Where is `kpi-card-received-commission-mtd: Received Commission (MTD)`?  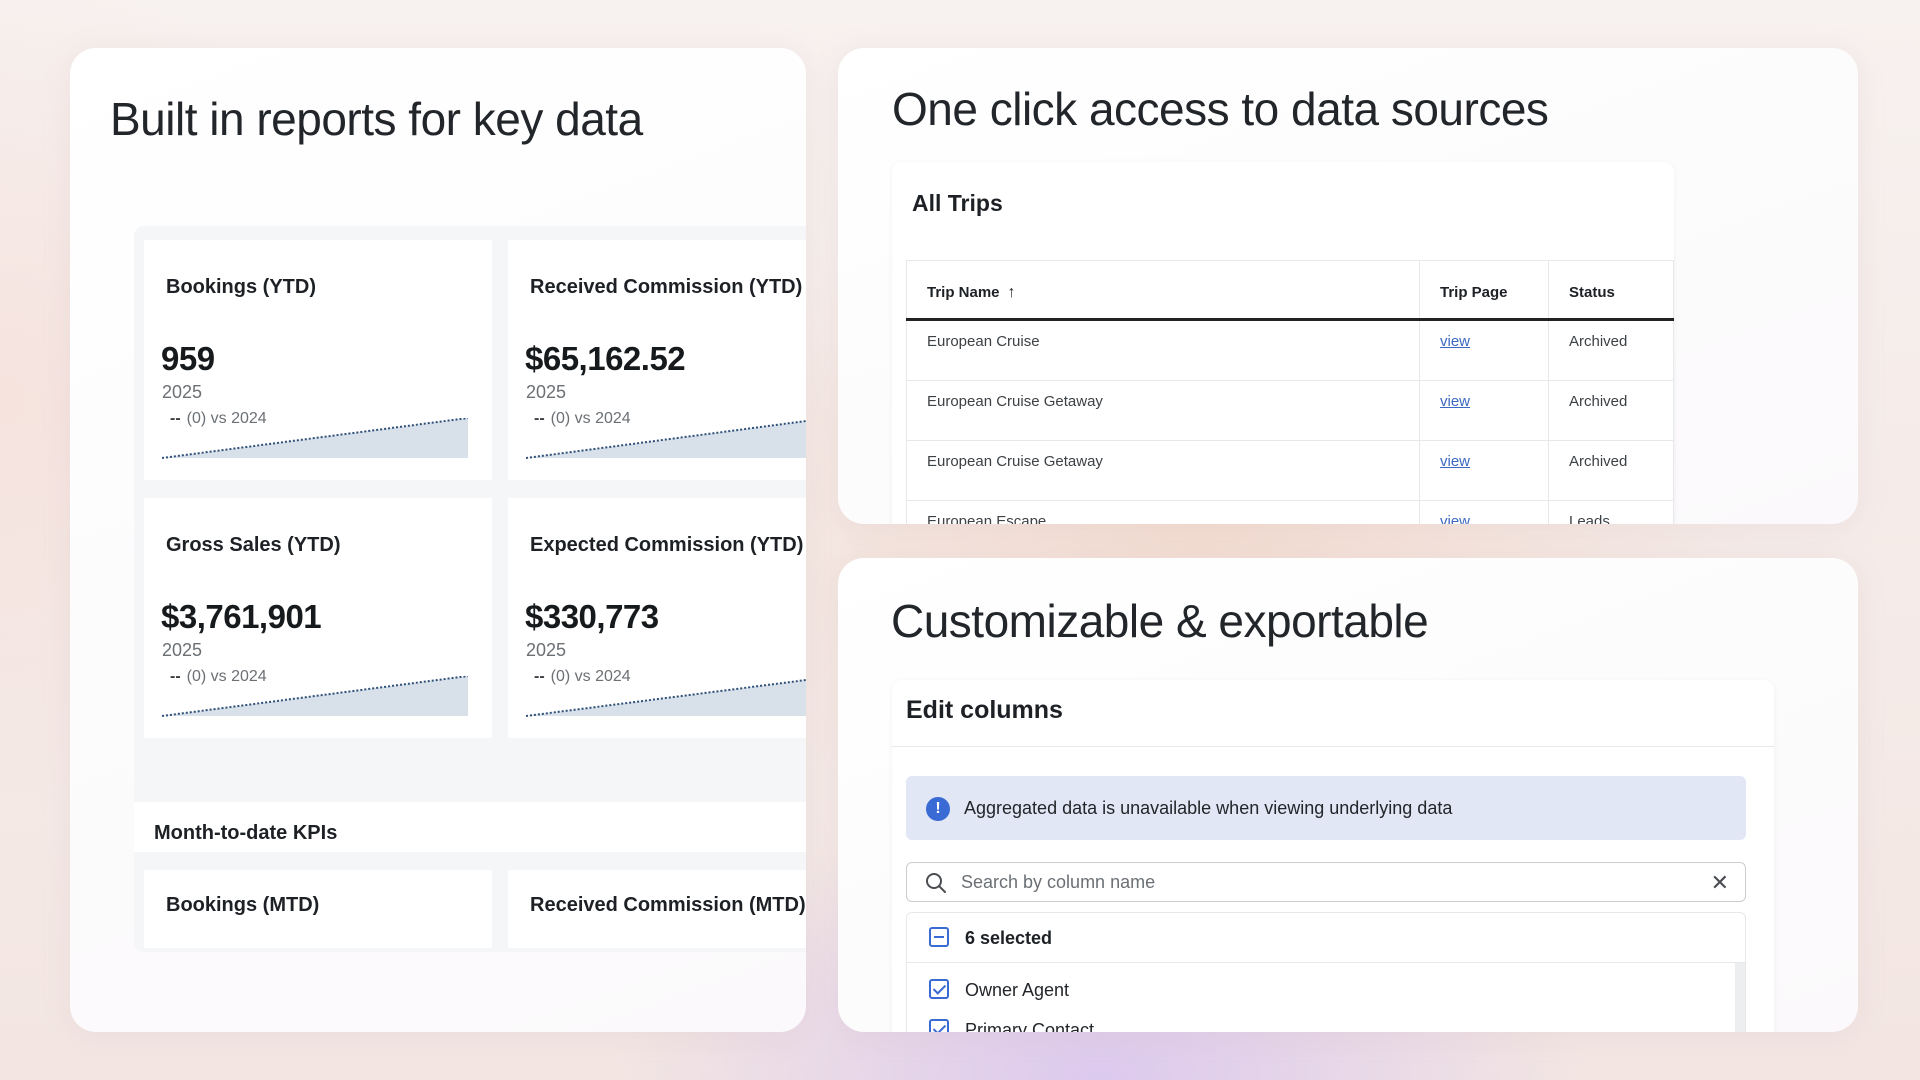 kpi-card-received-commission-mtd: Received Commission (MTD) is located at coordinates (657, 909).